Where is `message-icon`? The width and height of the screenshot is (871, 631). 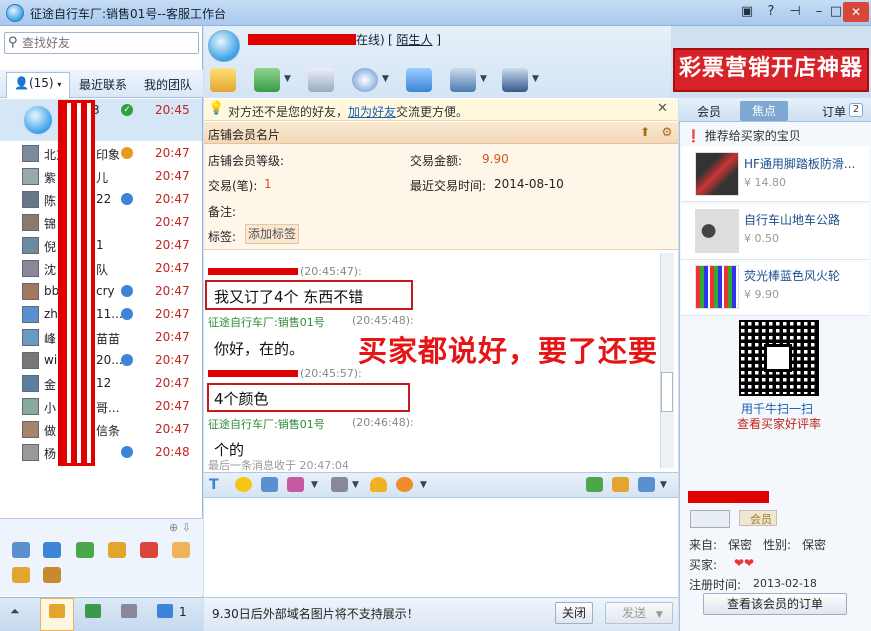 message-icon is located at coordinates (165, 611).